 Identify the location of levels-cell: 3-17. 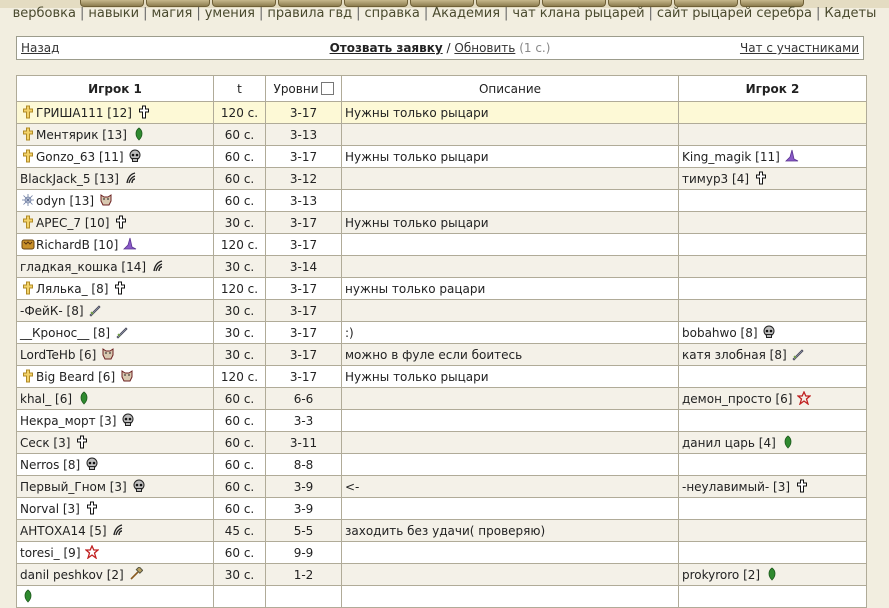
(303, 222).